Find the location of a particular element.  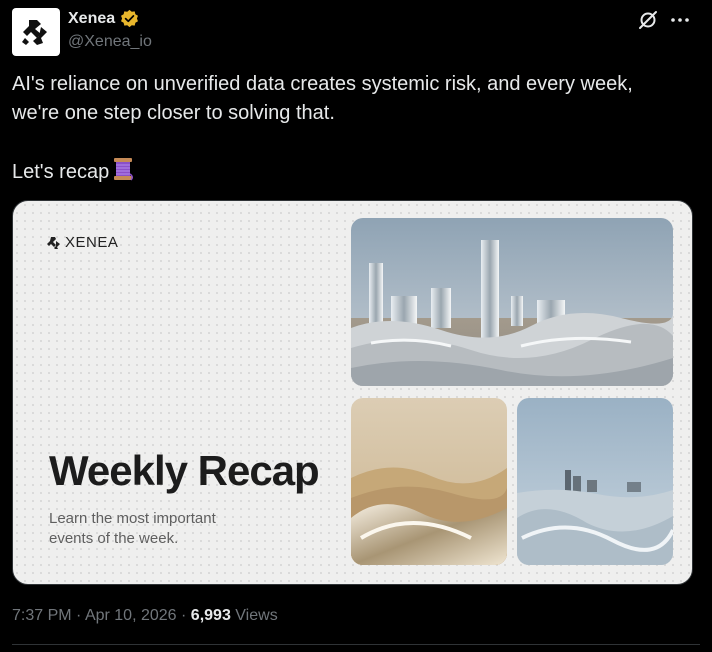

views-label: Views is located at coordinates (256, 615).